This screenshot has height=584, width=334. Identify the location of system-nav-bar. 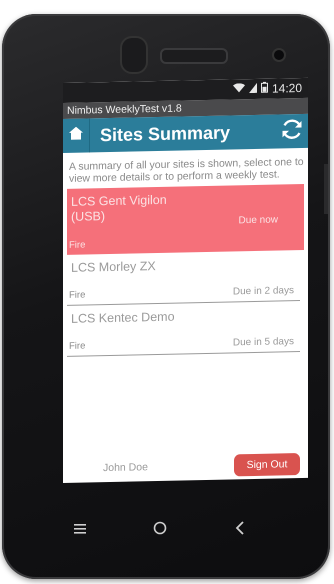
(160, 530).